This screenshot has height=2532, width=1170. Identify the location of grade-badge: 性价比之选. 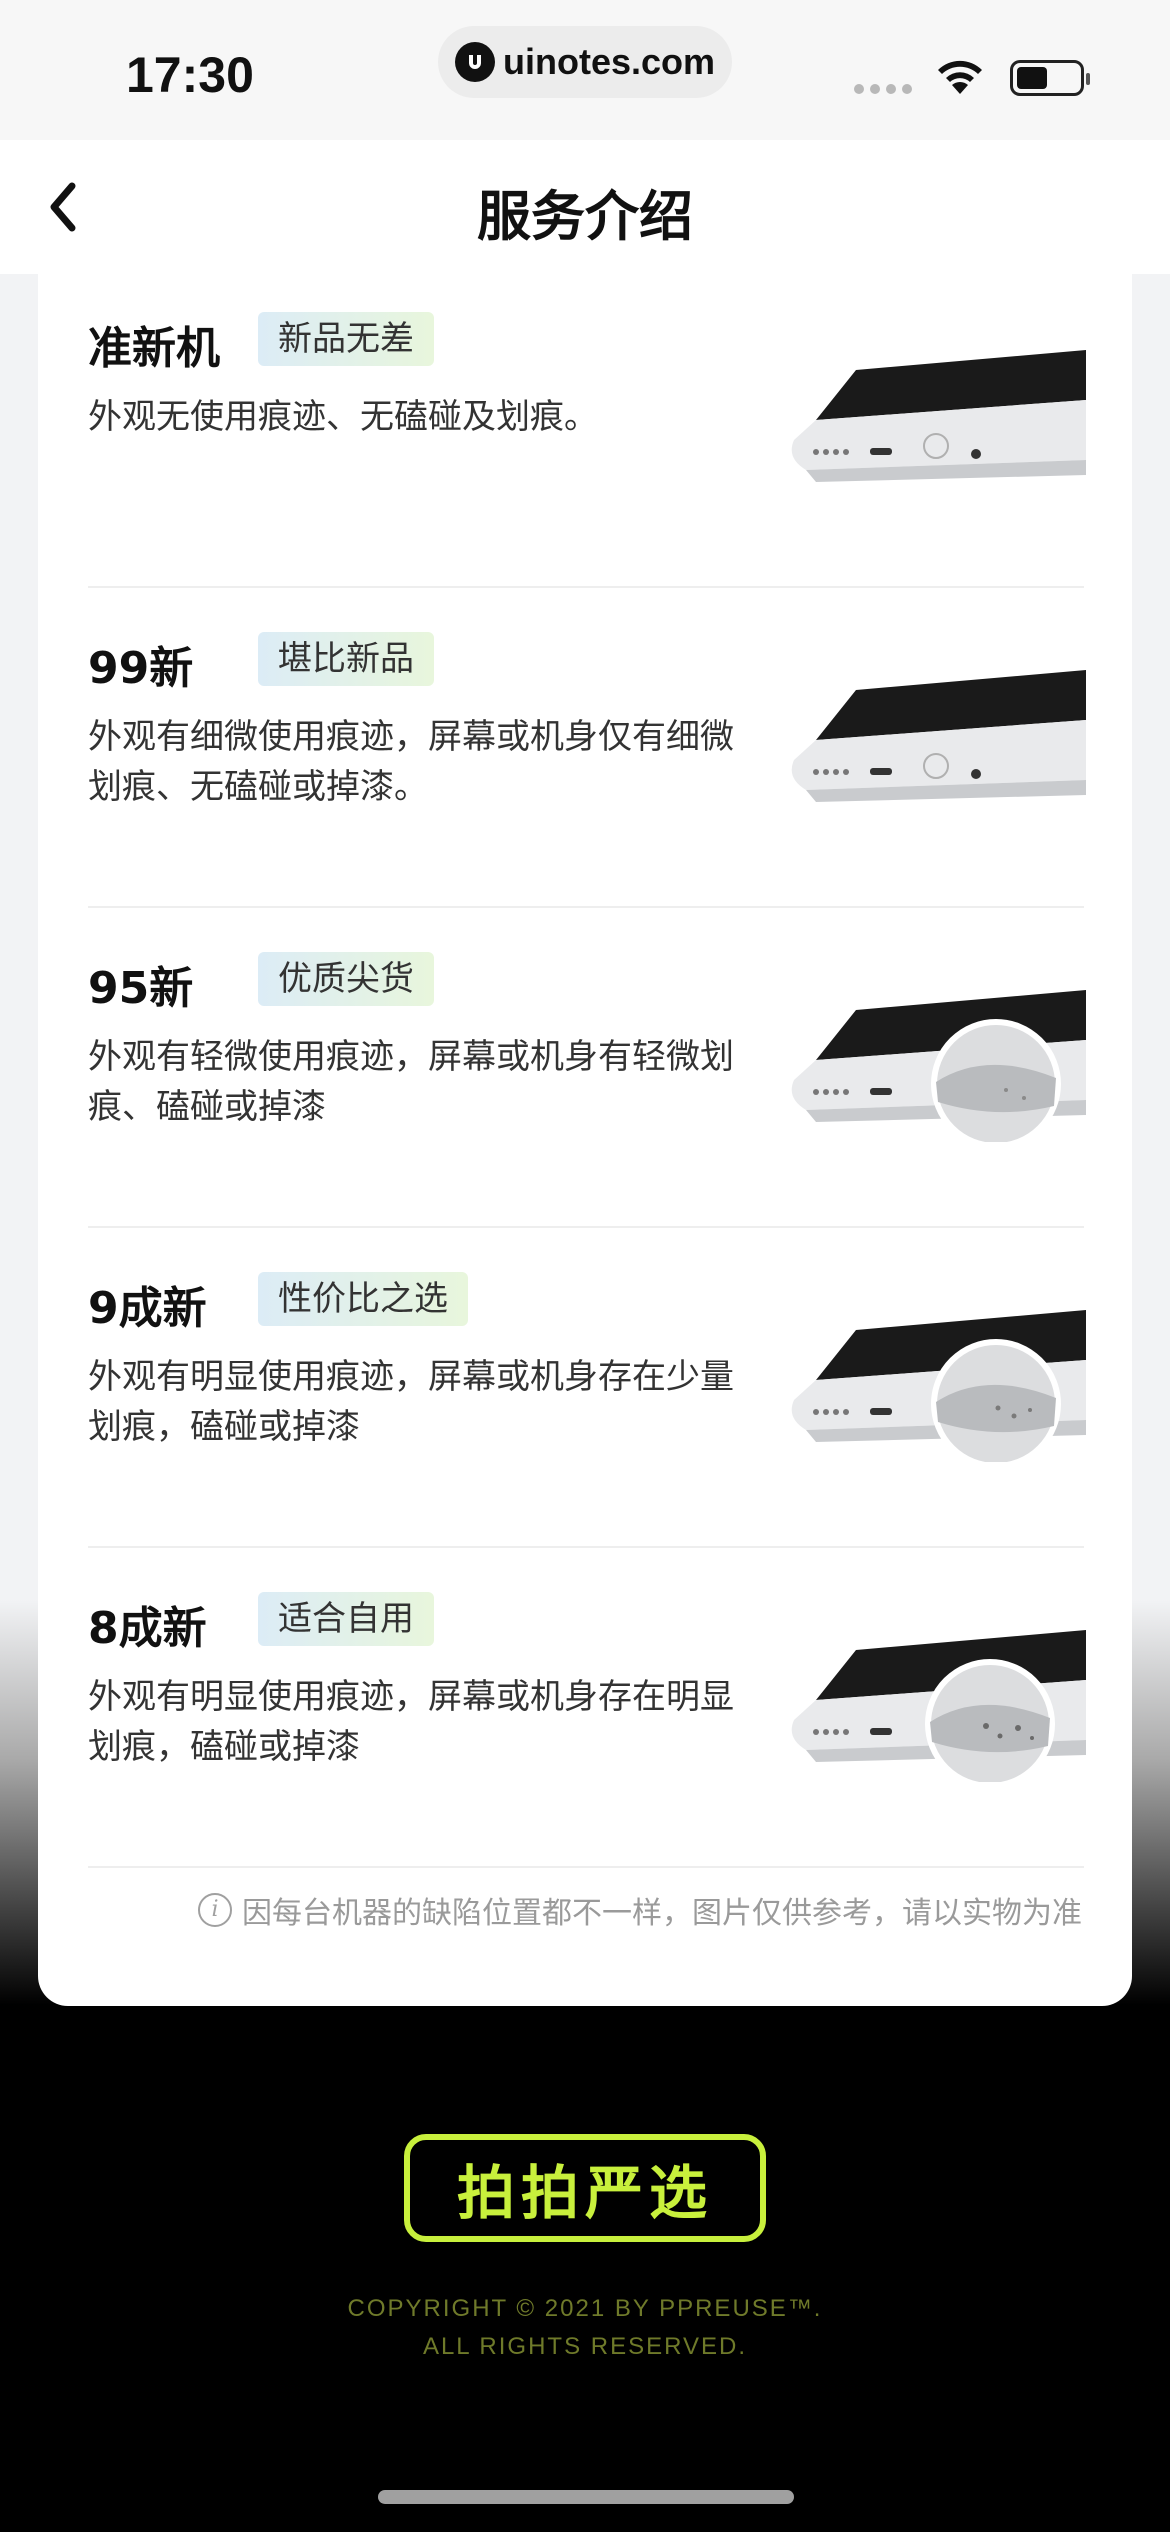
(363, 1299).